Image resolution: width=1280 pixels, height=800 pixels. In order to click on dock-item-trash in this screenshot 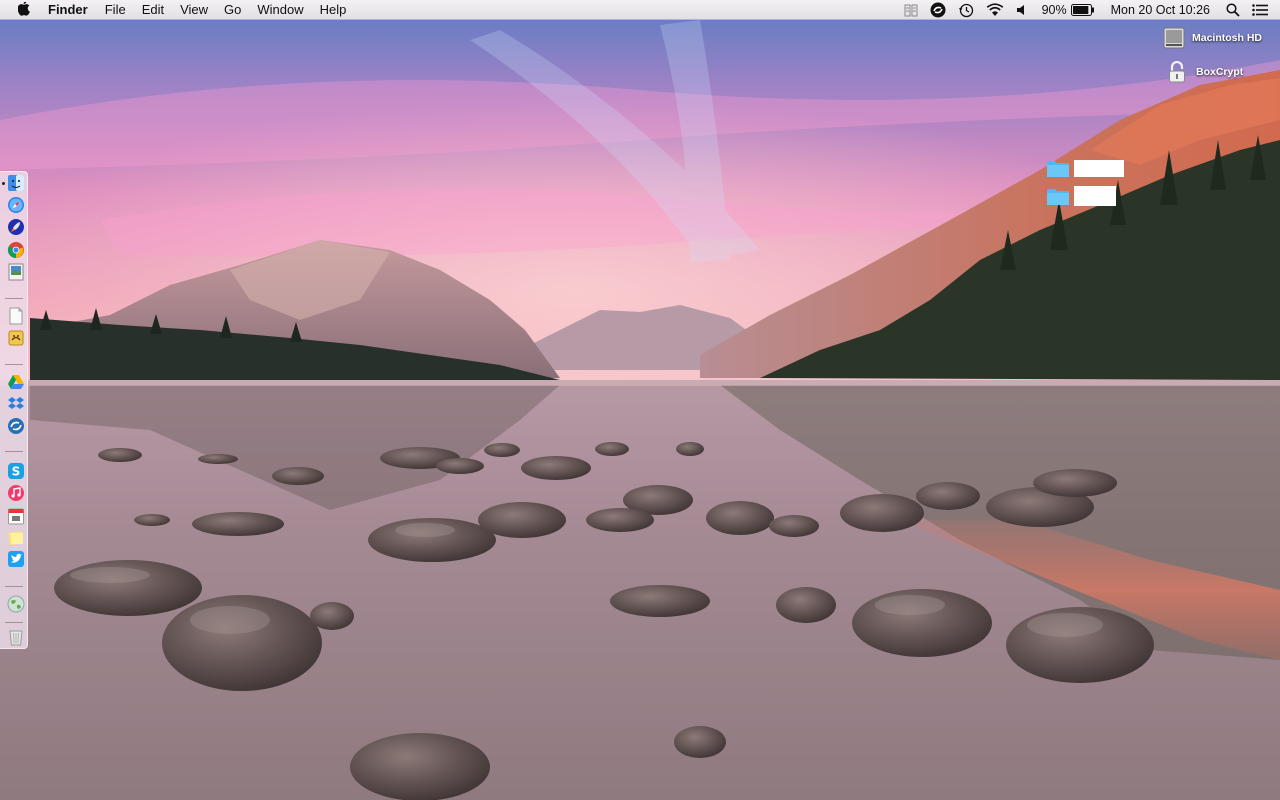, I will do `click(16, 637)`.